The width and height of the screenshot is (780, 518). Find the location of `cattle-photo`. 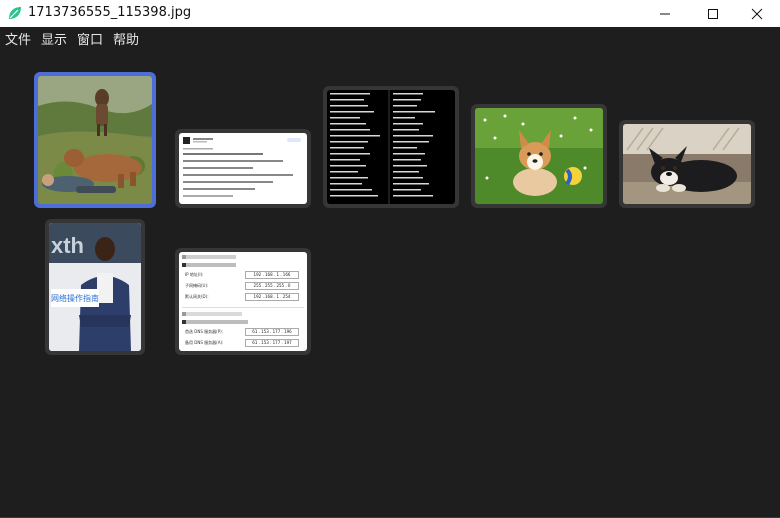

cattle-photo is located at coordinates (95, 140).